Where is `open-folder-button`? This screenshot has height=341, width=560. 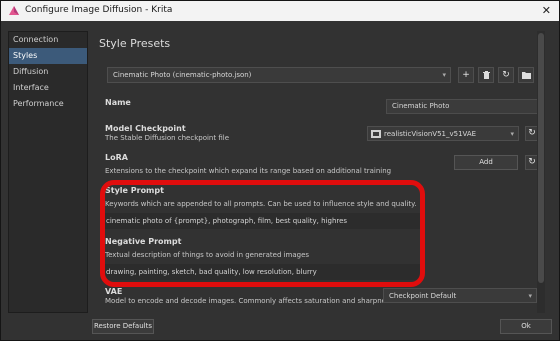 open-folder-button is located at coordinates (526, 75).